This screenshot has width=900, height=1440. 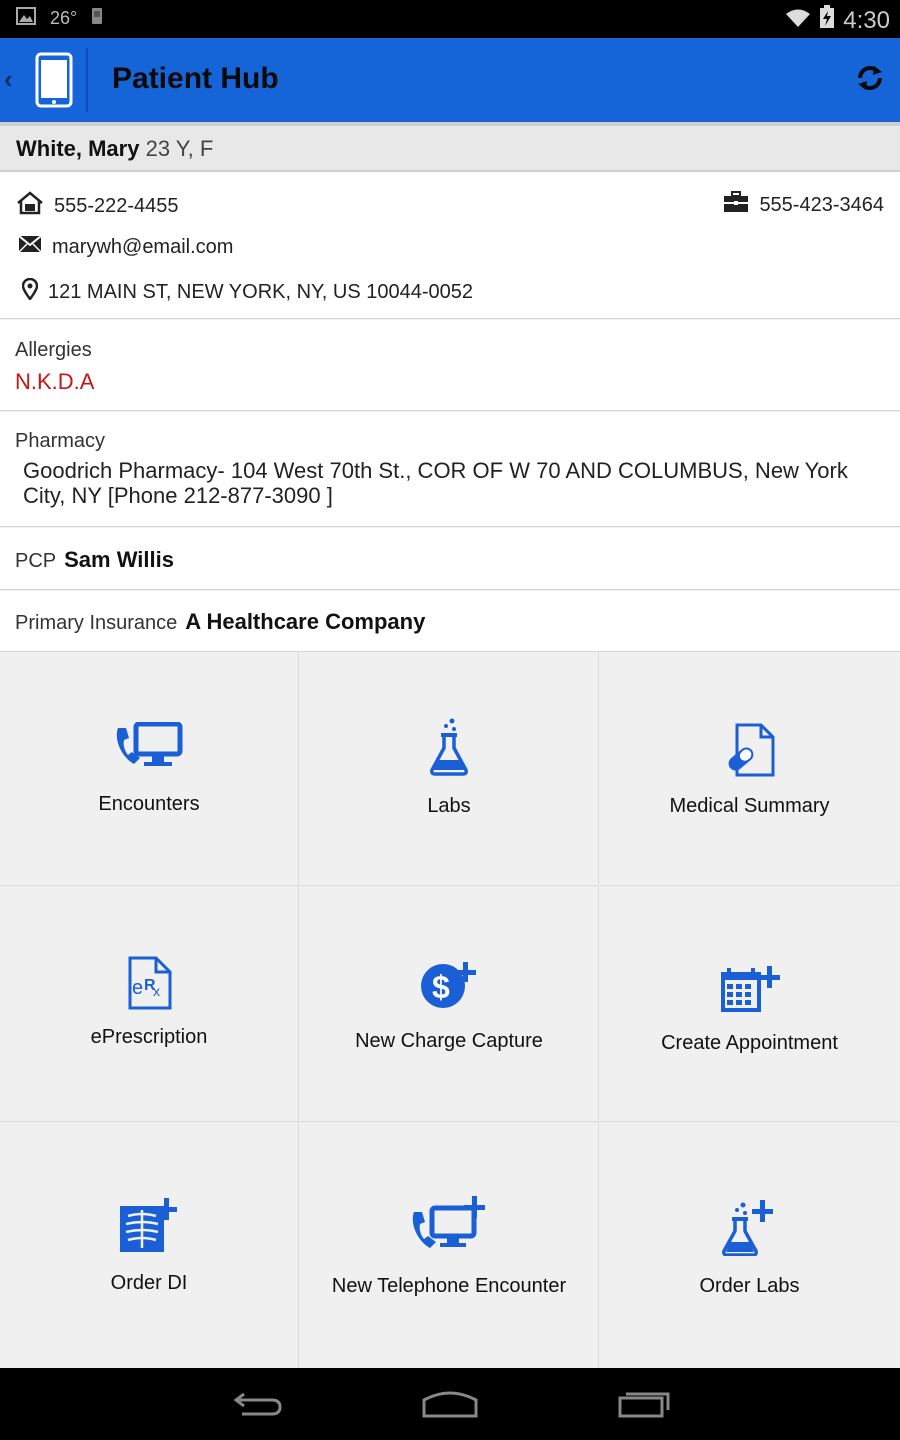 I want to click on device-notification-icon, so click(x=97, y=18).